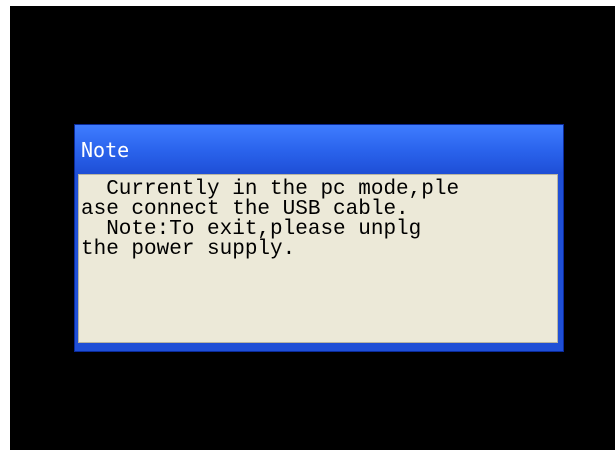 The width and height of the screenshot is (615, 450). Describe the element at coordinates (251, 229) in the screenshot. I see `message-line-3: Note:To exit,please unplg` at that location.